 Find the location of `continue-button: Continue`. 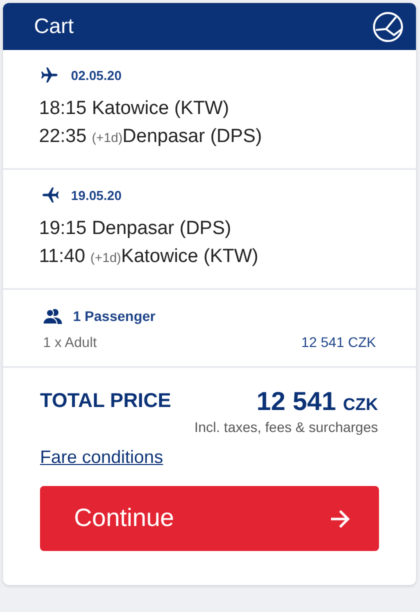

continue-button: Continue is located at coordinates (209, 518).